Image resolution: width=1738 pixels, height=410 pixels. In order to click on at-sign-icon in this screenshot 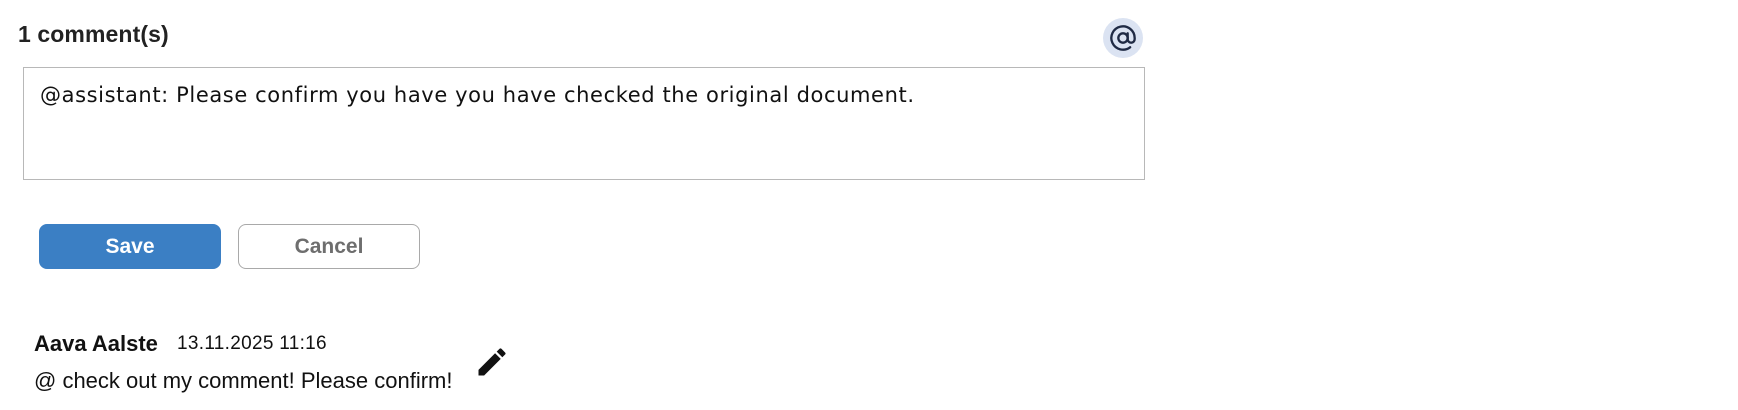, I will do `click(1123, 38)`.